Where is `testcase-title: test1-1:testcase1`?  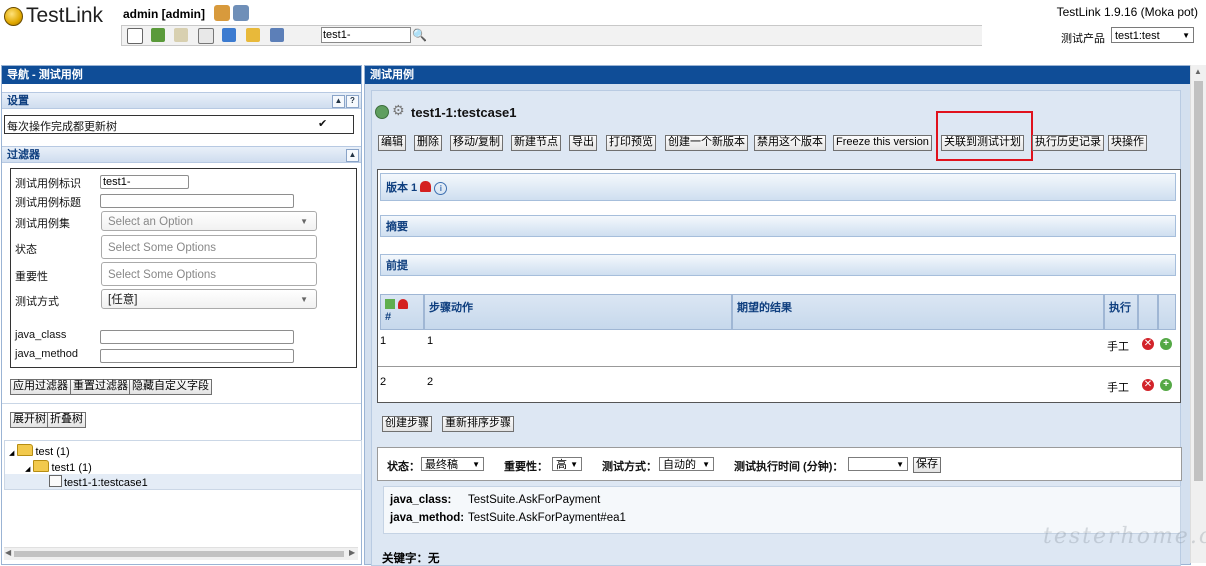
testcase-title: test1-1:testcase1 is located at coordinates (464, 112).